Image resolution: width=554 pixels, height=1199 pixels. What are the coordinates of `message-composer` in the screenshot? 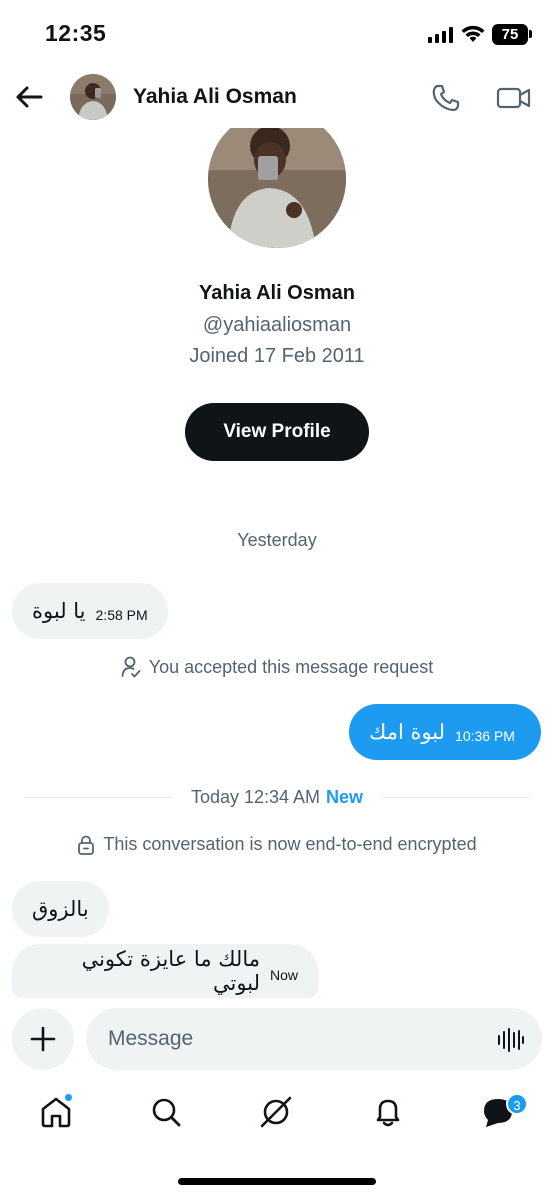 It's located at (277, 1038).